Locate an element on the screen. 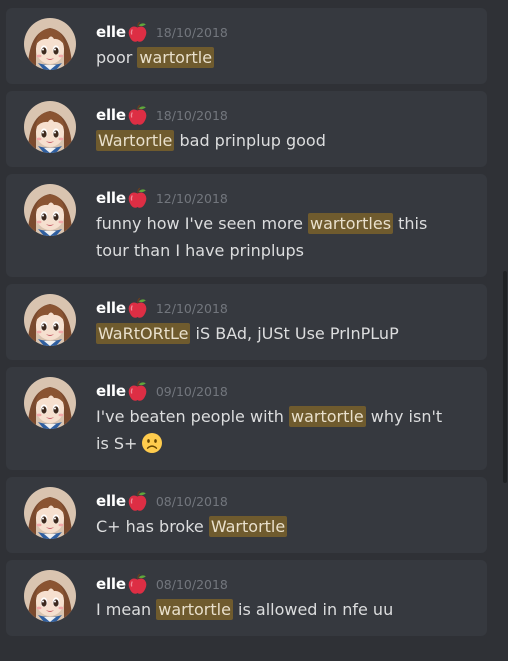  message-content: I mean wartortle is allowed in nfe uu is located at coordinates (276, 609).